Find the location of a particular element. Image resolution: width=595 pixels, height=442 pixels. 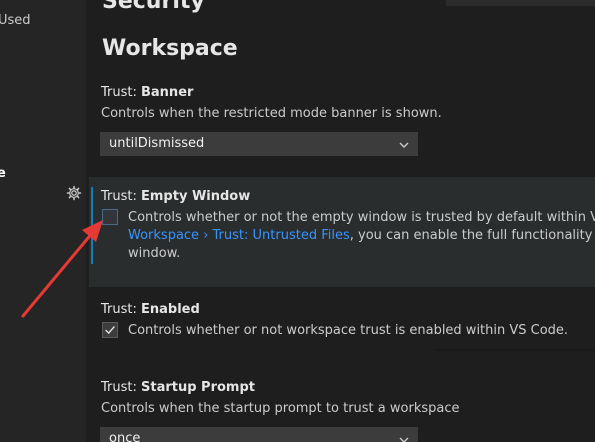

sidebar-item-used: Used is located at coordinates (15, 20).